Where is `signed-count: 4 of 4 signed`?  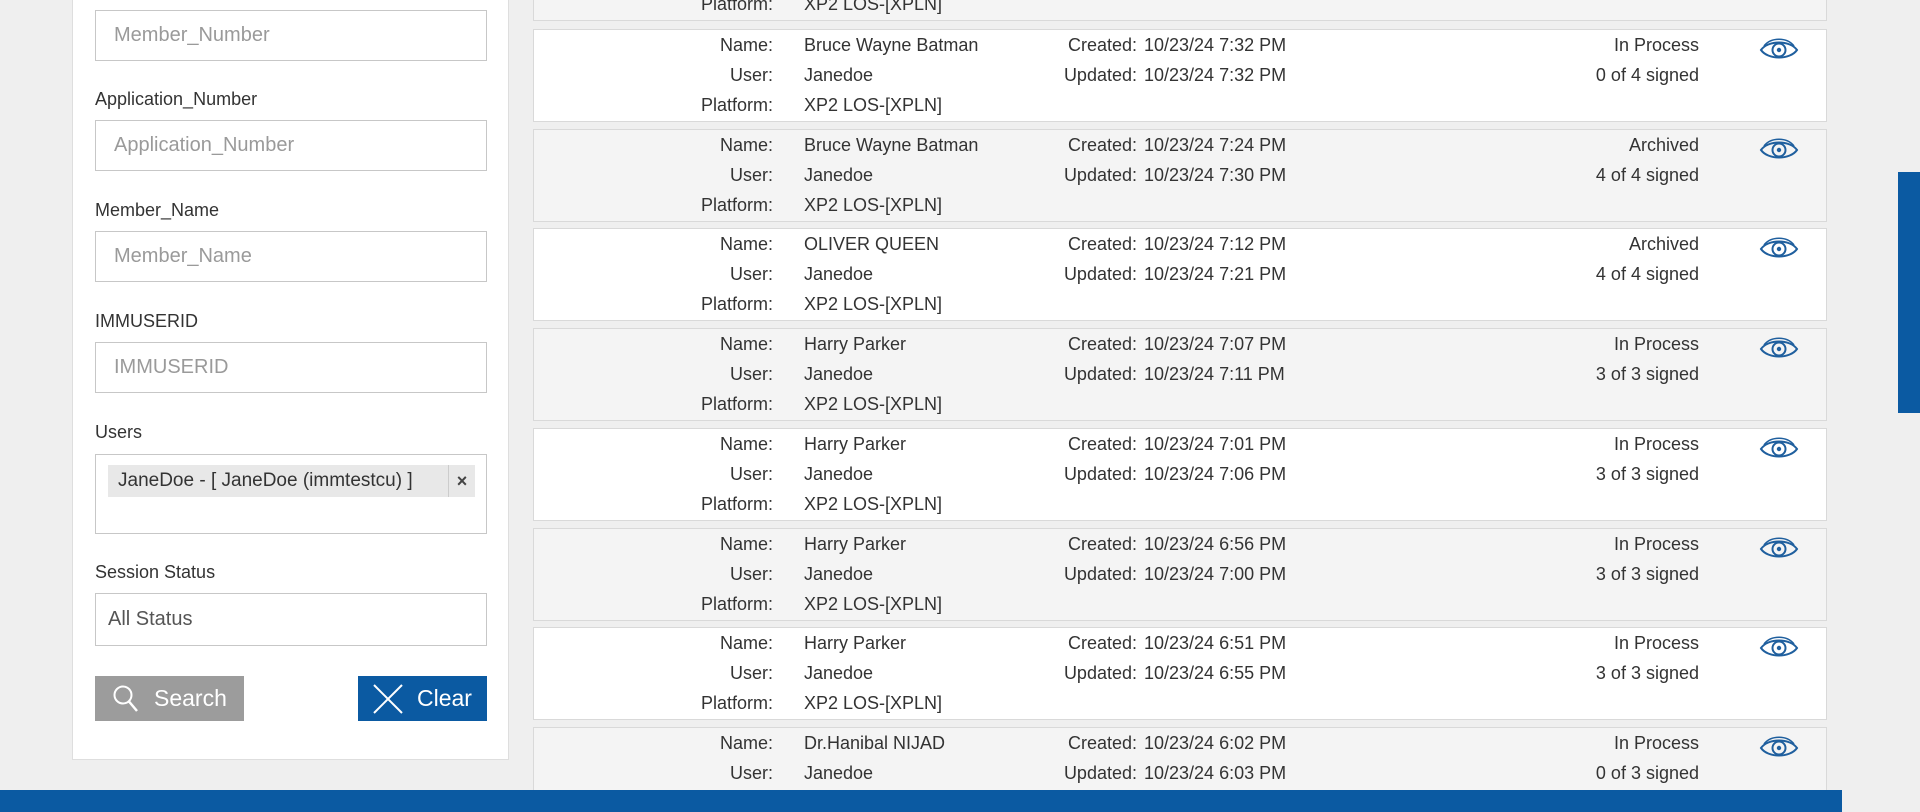 signed-count: 4 of 4 signed is located at coordinates (1647, 174).